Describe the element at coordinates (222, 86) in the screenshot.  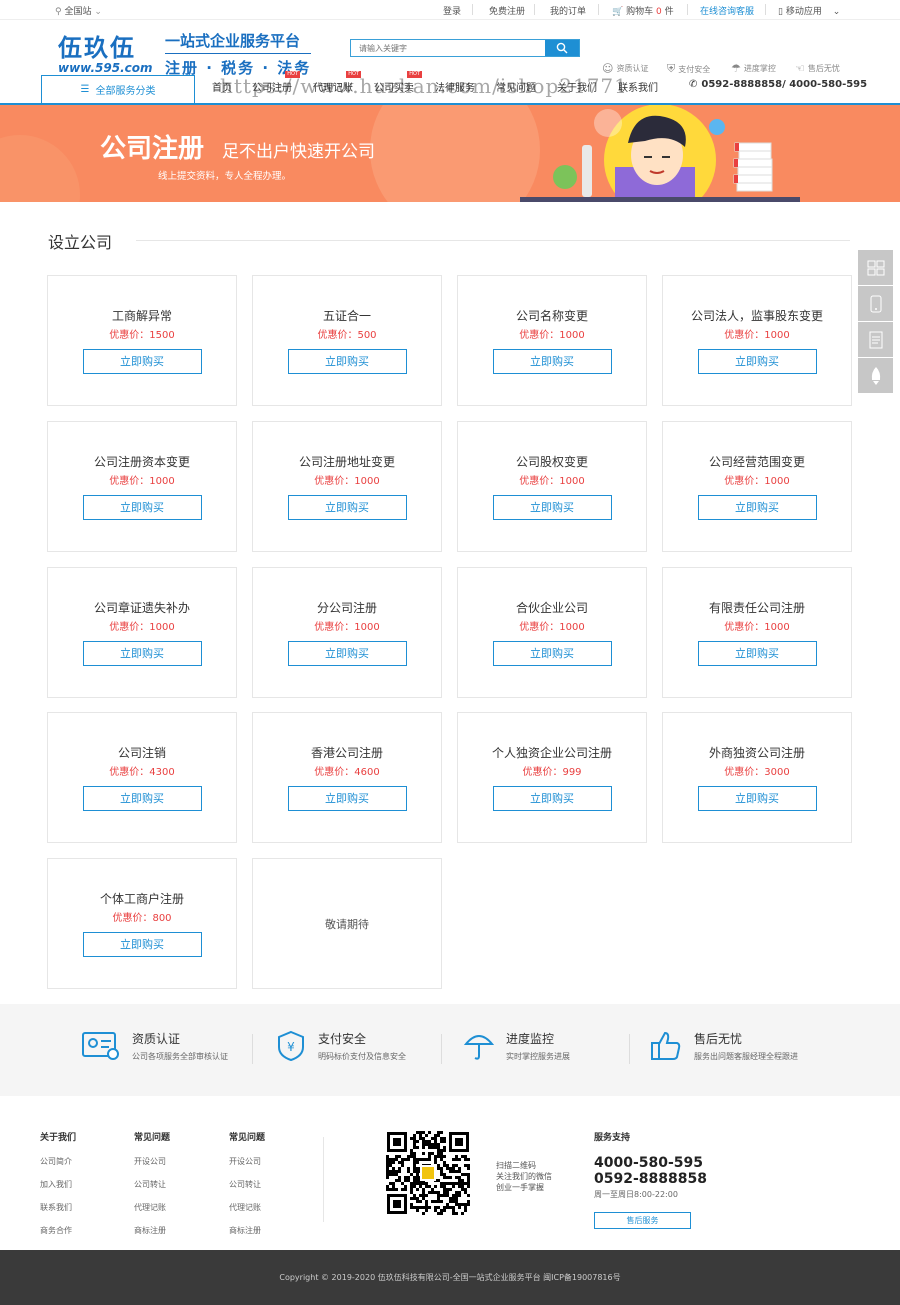
I see `nav-item-home: 首页` at that location.